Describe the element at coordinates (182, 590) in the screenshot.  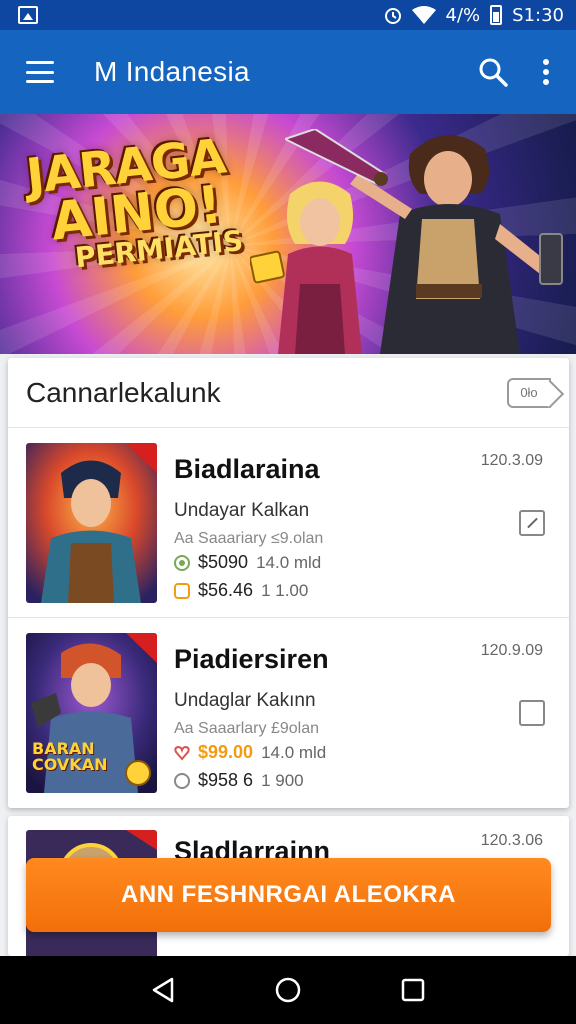
I see `package-icon` at that location.